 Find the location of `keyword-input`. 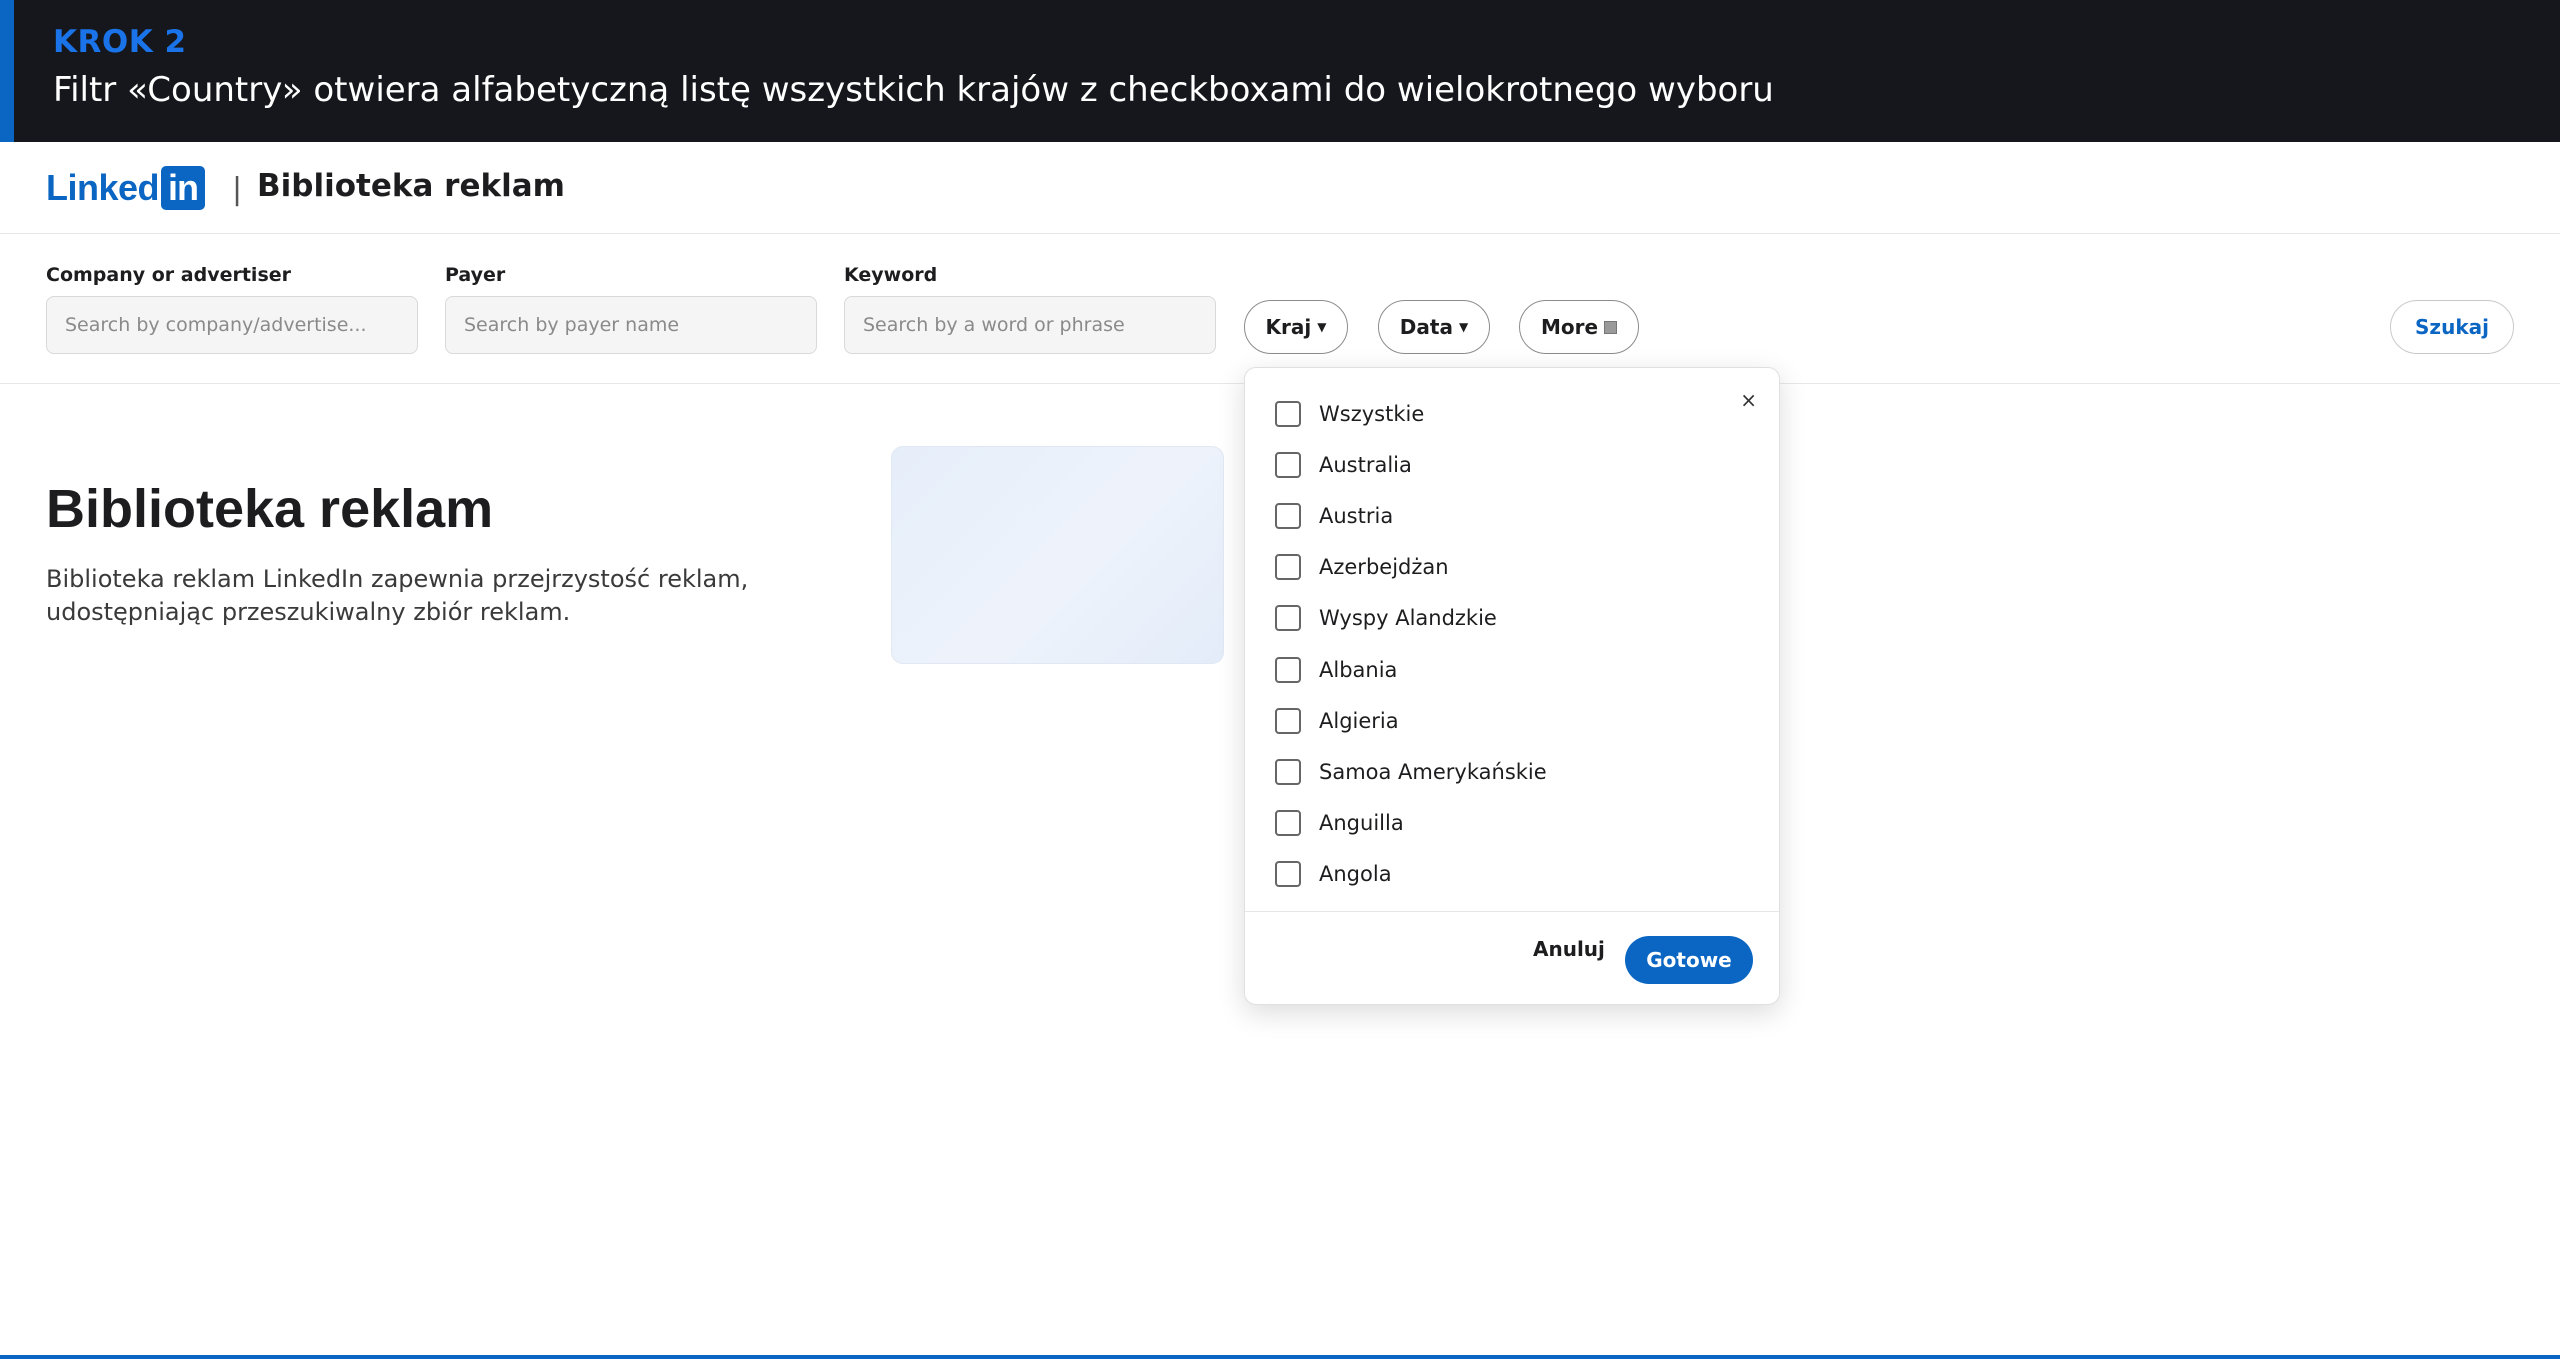

keyword-input is located at coordinates (1030, 325).